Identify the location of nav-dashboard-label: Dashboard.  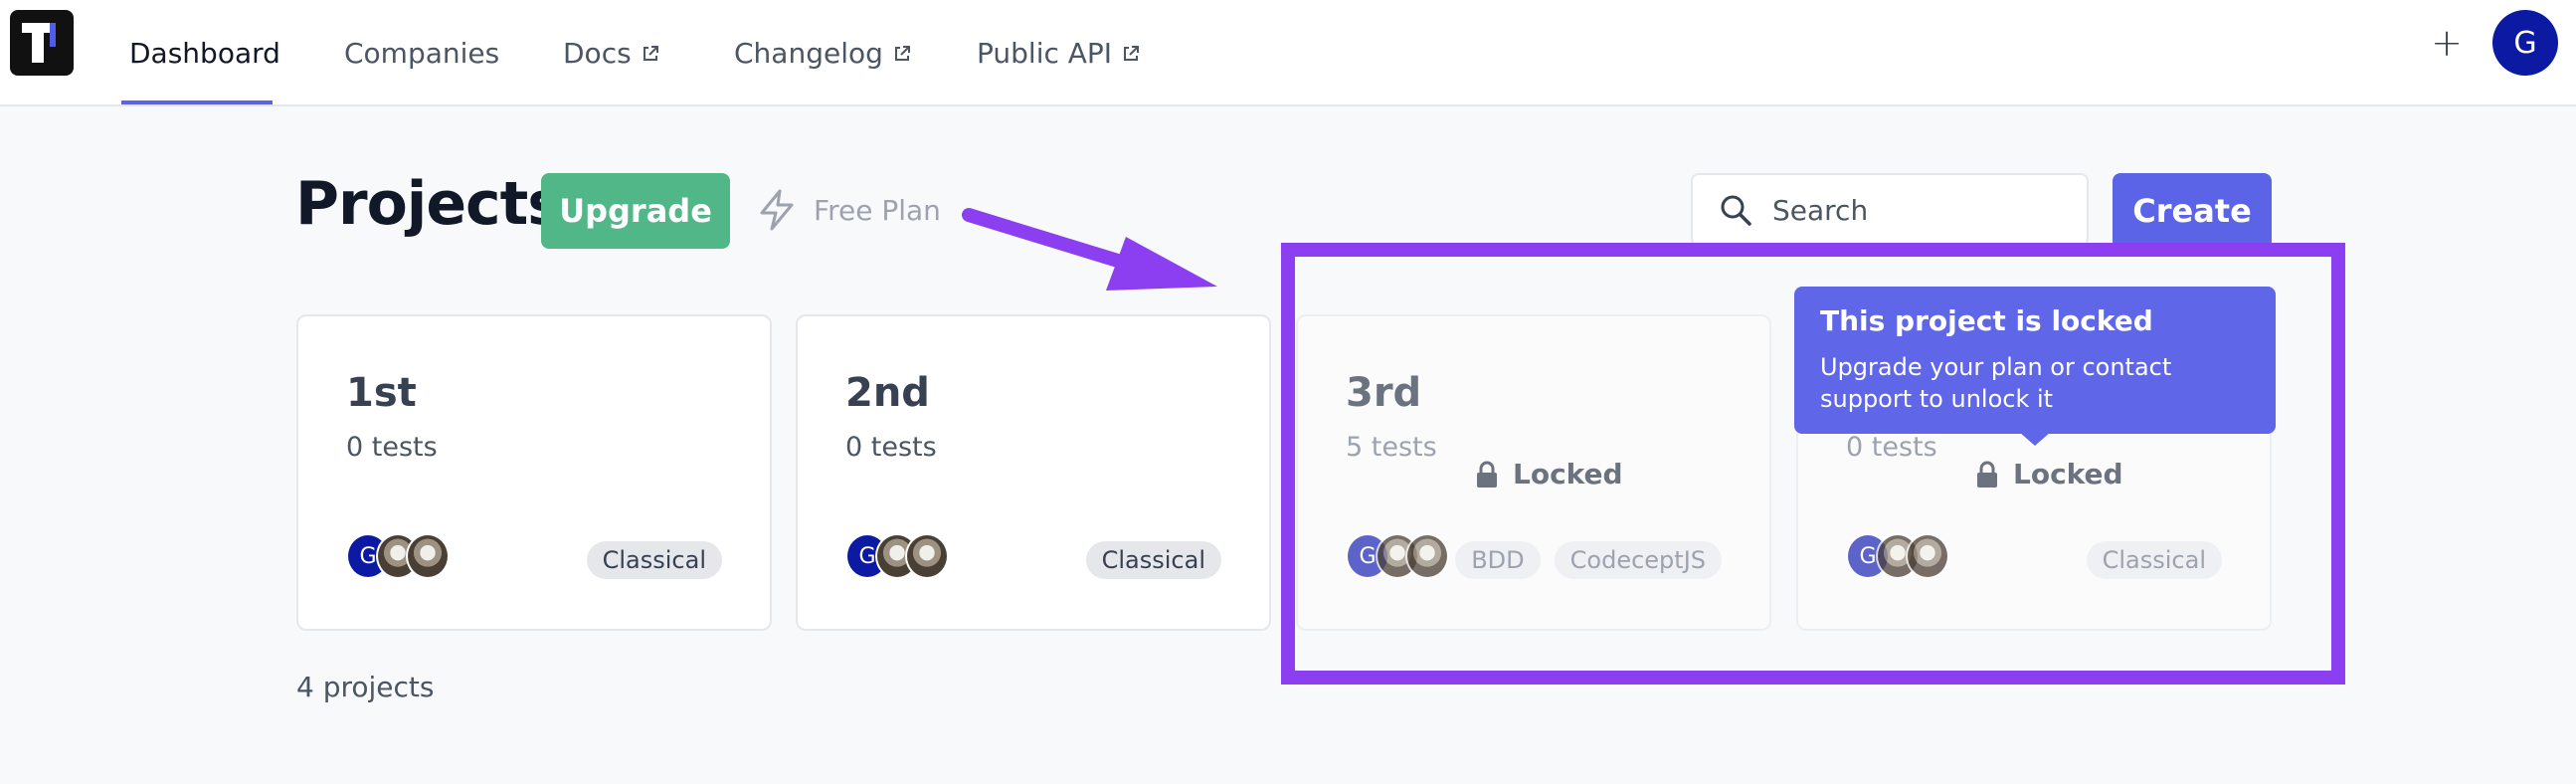
(204, 53).